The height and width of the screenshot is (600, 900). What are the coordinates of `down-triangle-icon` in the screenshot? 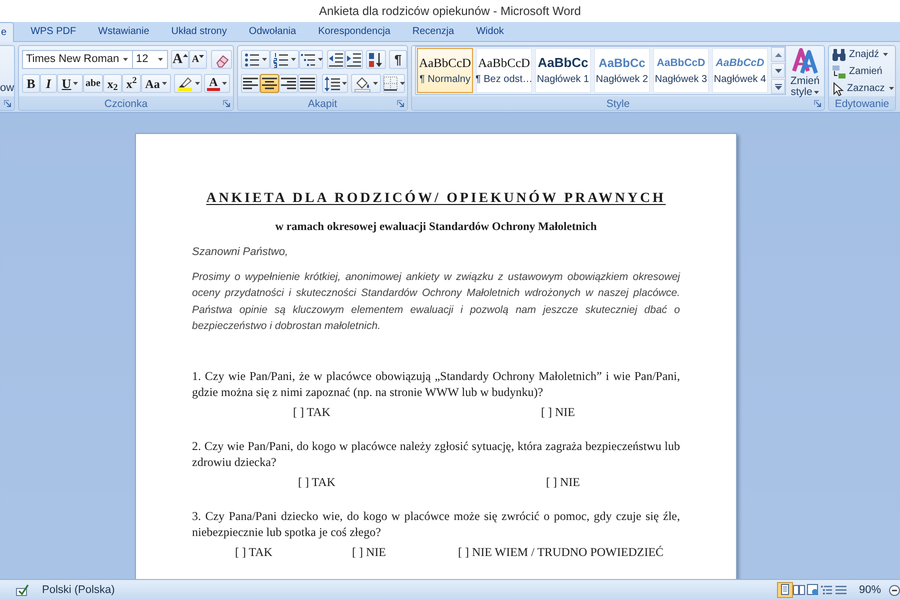 It's located at (778, 70).